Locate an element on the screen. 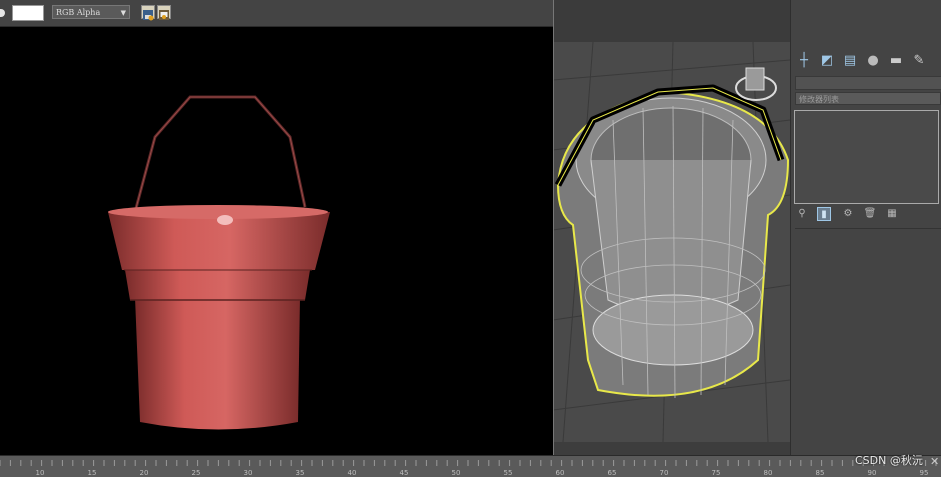  panel-divider is located at coordinates (868, 228).